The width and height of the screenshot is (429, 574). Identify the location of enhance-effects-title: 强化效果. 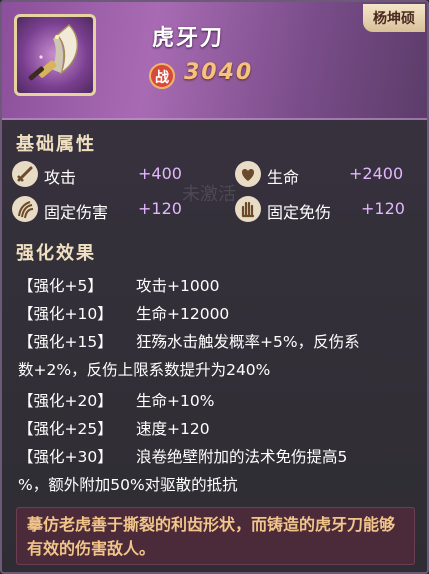
(56, 253).